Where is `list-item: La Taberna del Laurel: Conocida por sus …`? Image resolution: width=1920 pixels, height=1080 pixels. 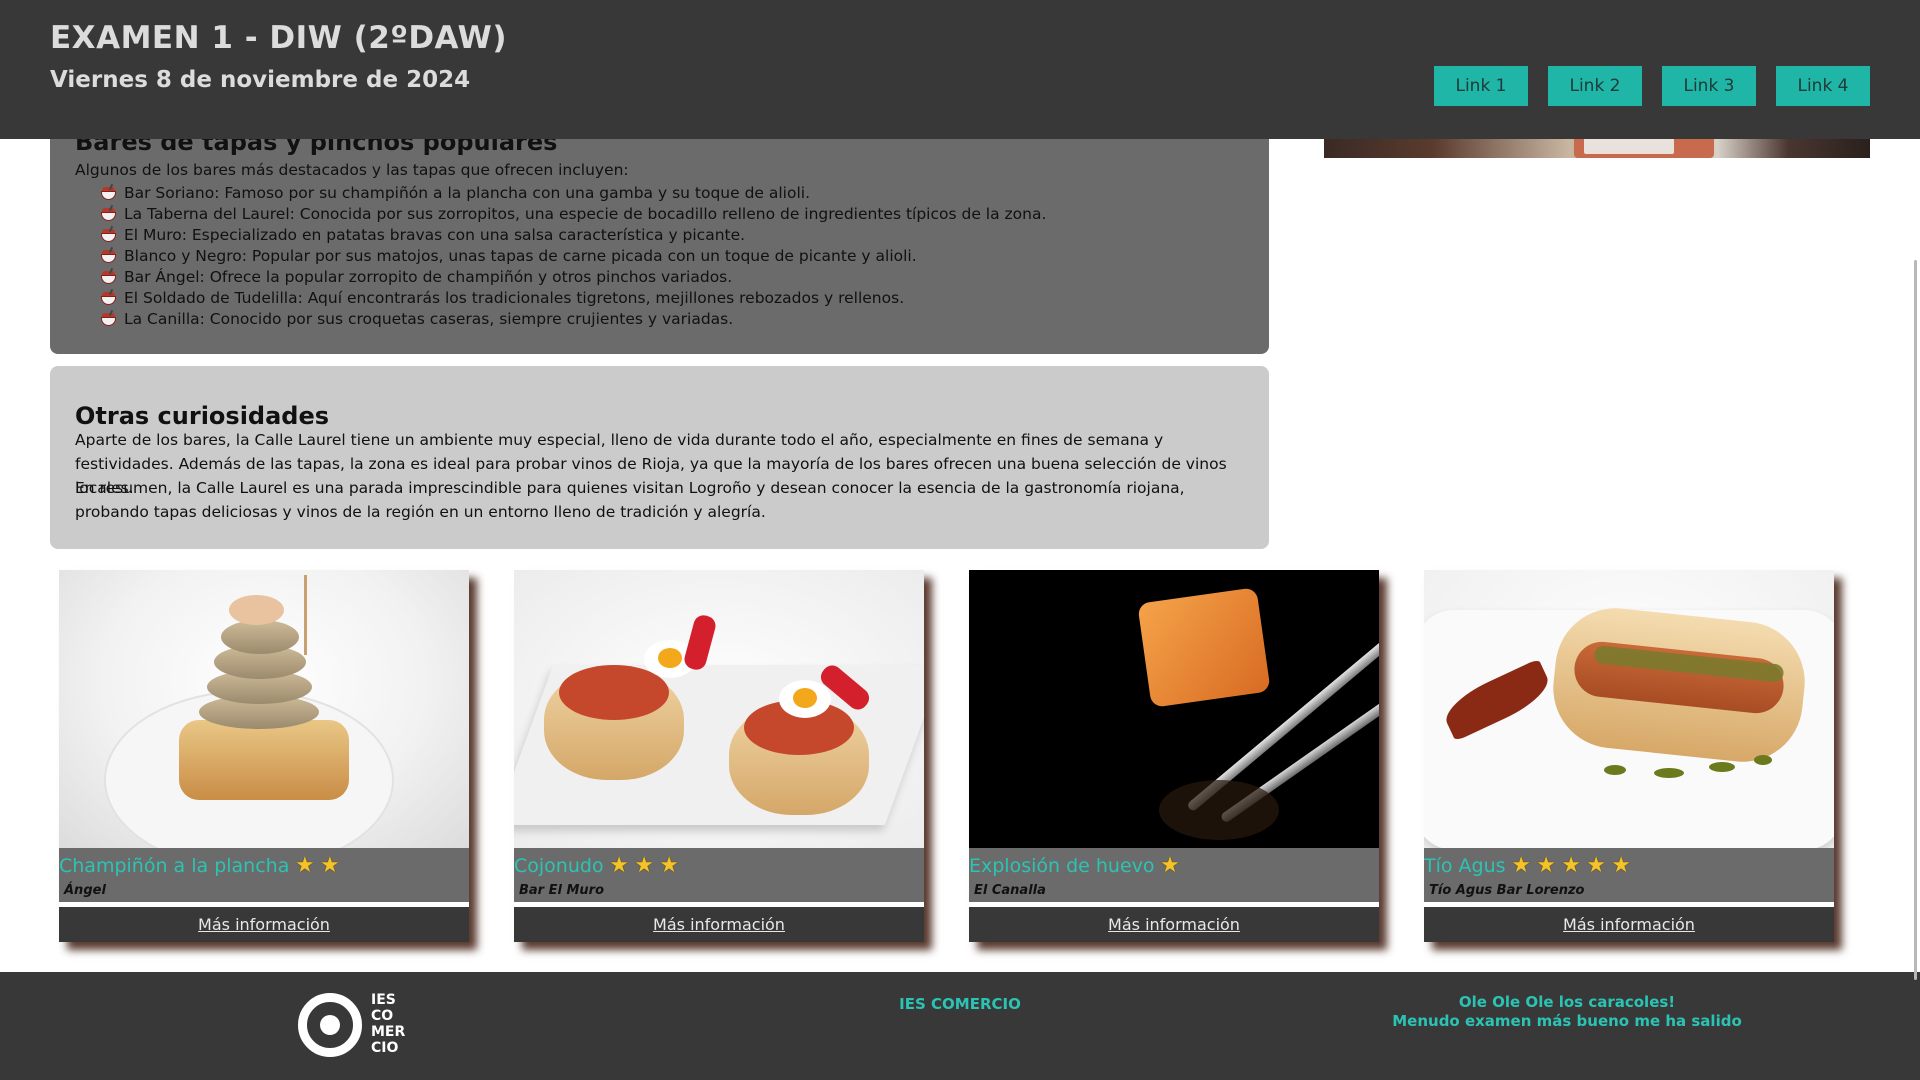 list-item: La Taberna del Laurel: Conocida por sus … is located at coordinates (573, 213).